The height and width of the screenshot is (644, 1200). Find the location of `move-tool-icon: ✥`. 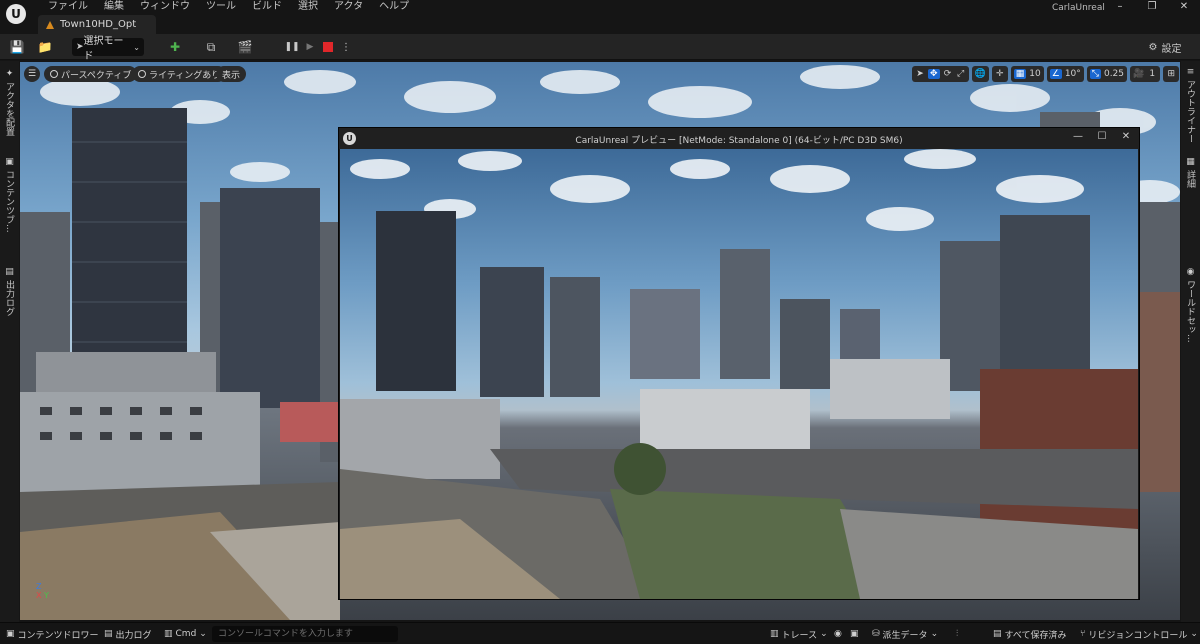

move-tool-icon: ✥ is located at coordinates (934, 74).